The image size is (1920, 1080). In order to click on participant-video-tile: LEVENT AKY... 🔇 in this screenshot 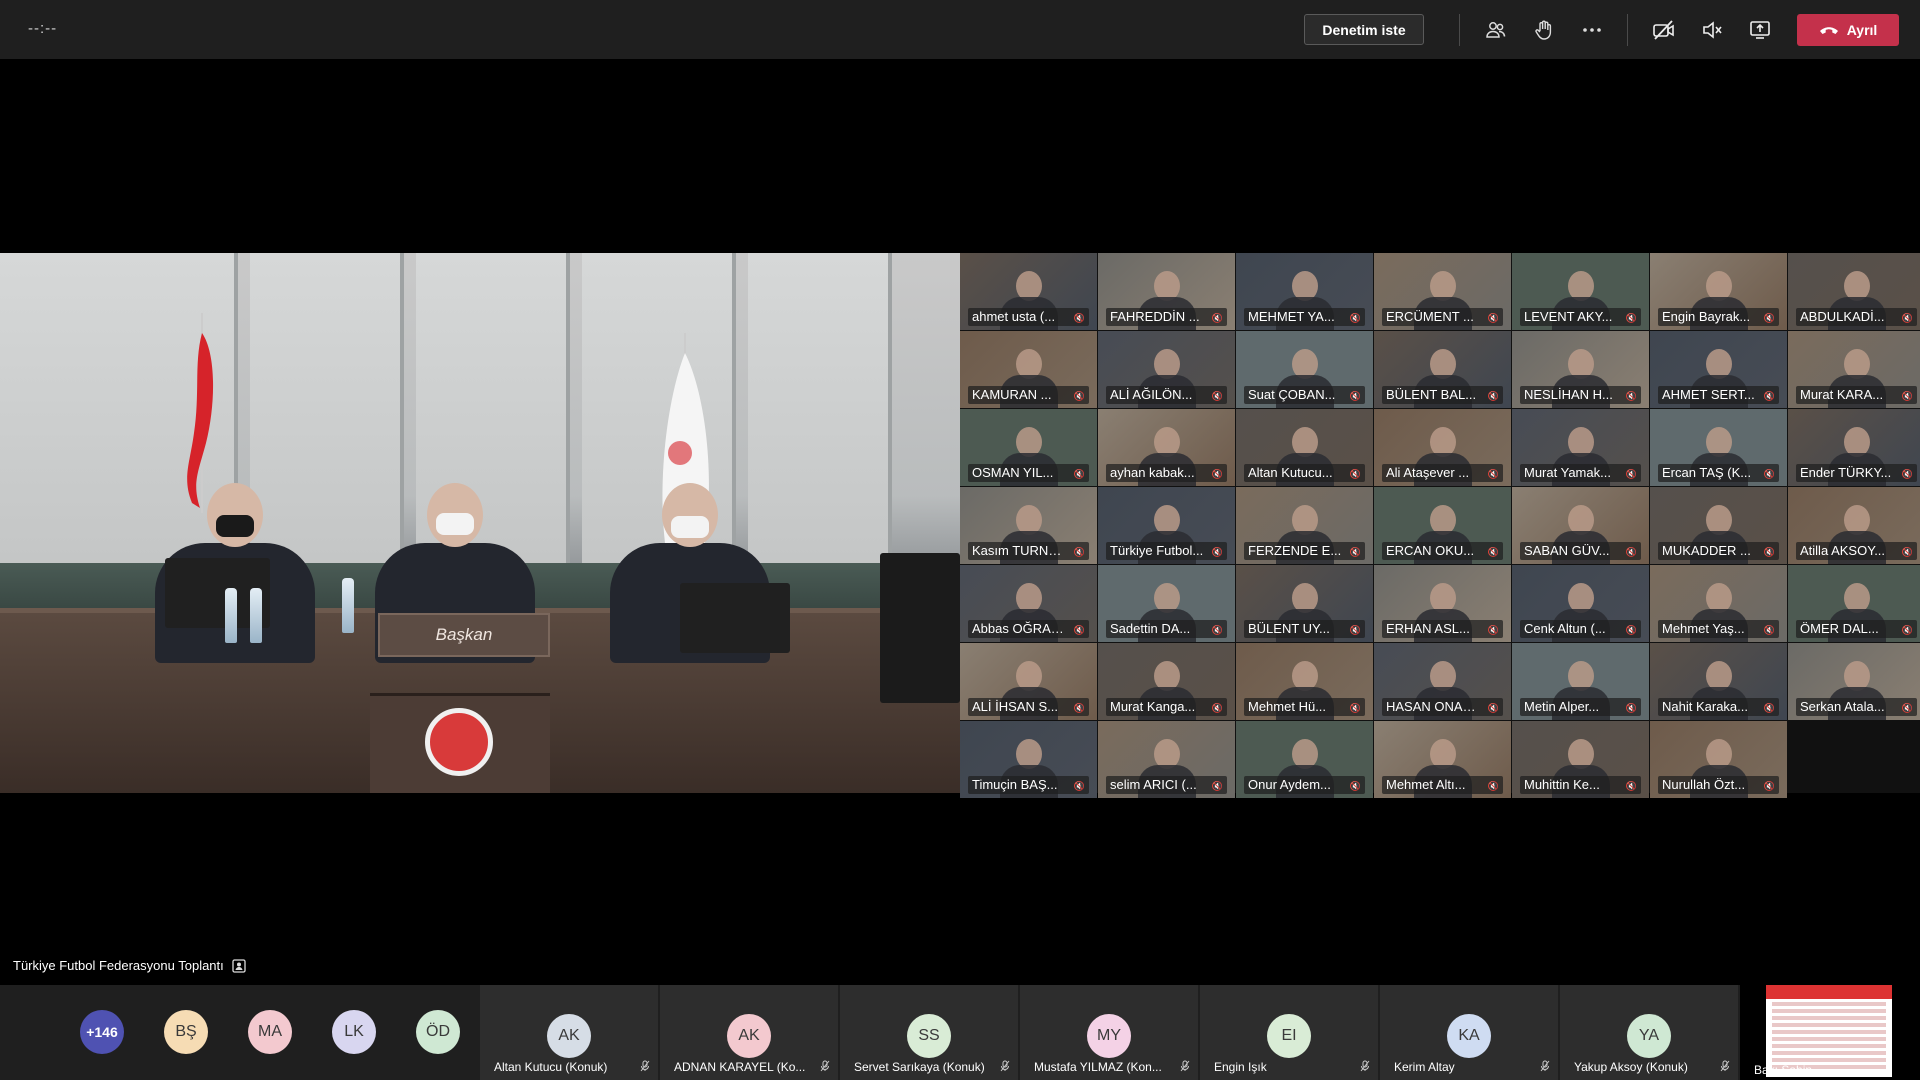, I will do `click(1580, 291)`.